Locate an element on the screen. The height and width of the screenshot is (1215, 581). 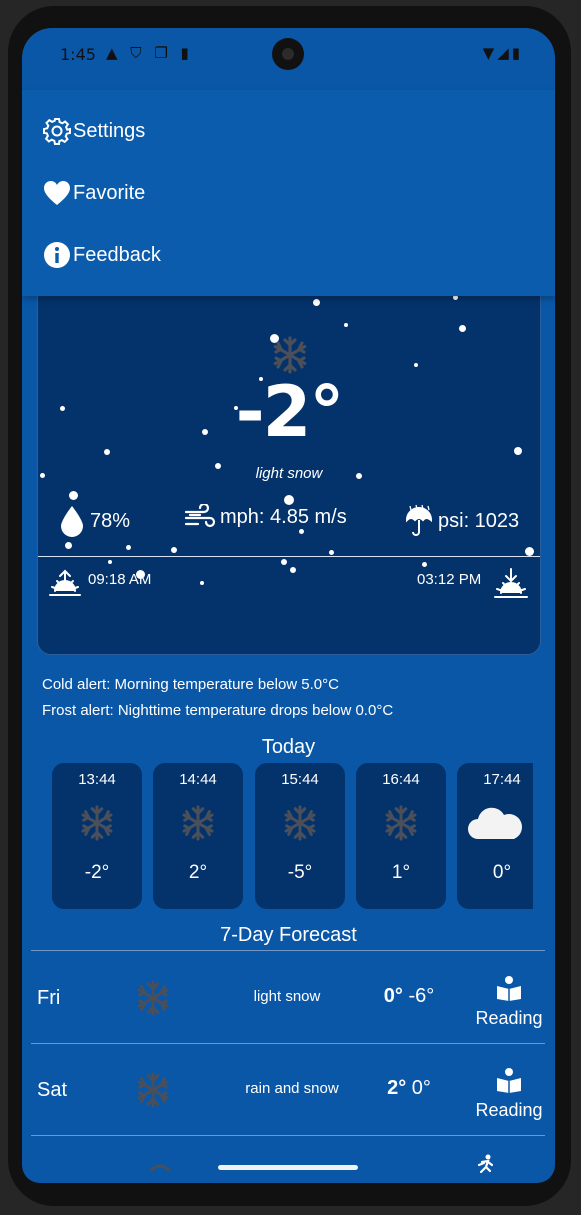
menu-item-label: Favorite is located at coordinates (109, 192).